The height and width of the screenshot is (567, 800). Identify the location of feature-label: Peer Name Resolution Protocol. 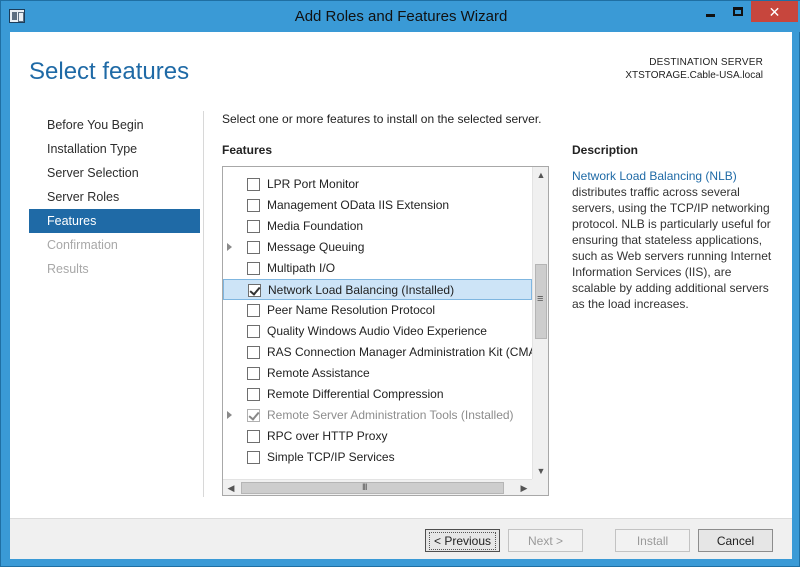
(351, 310).